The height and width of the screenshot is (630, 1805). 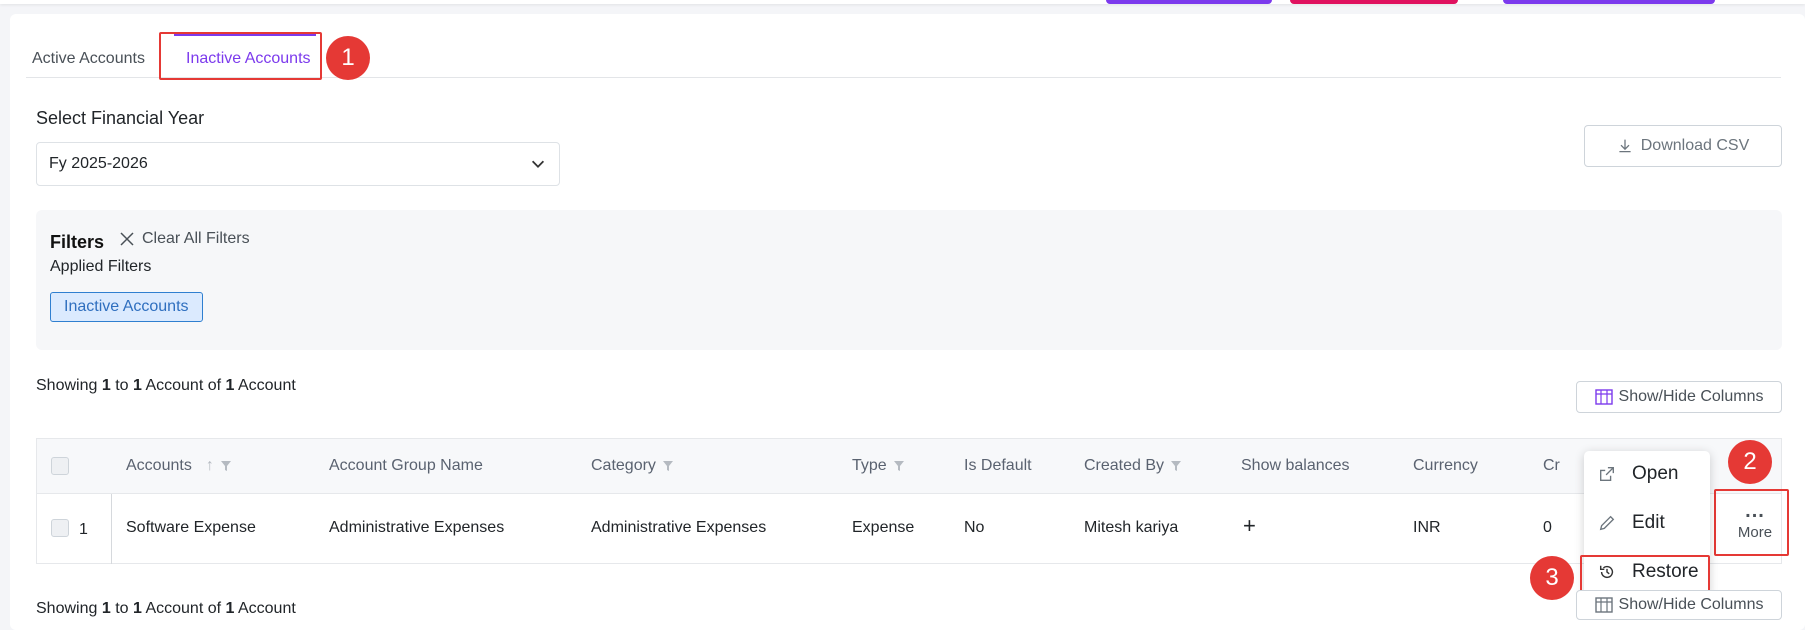 I want to click on col-accounts: Accounts ↑, so click(x=179, y=466).